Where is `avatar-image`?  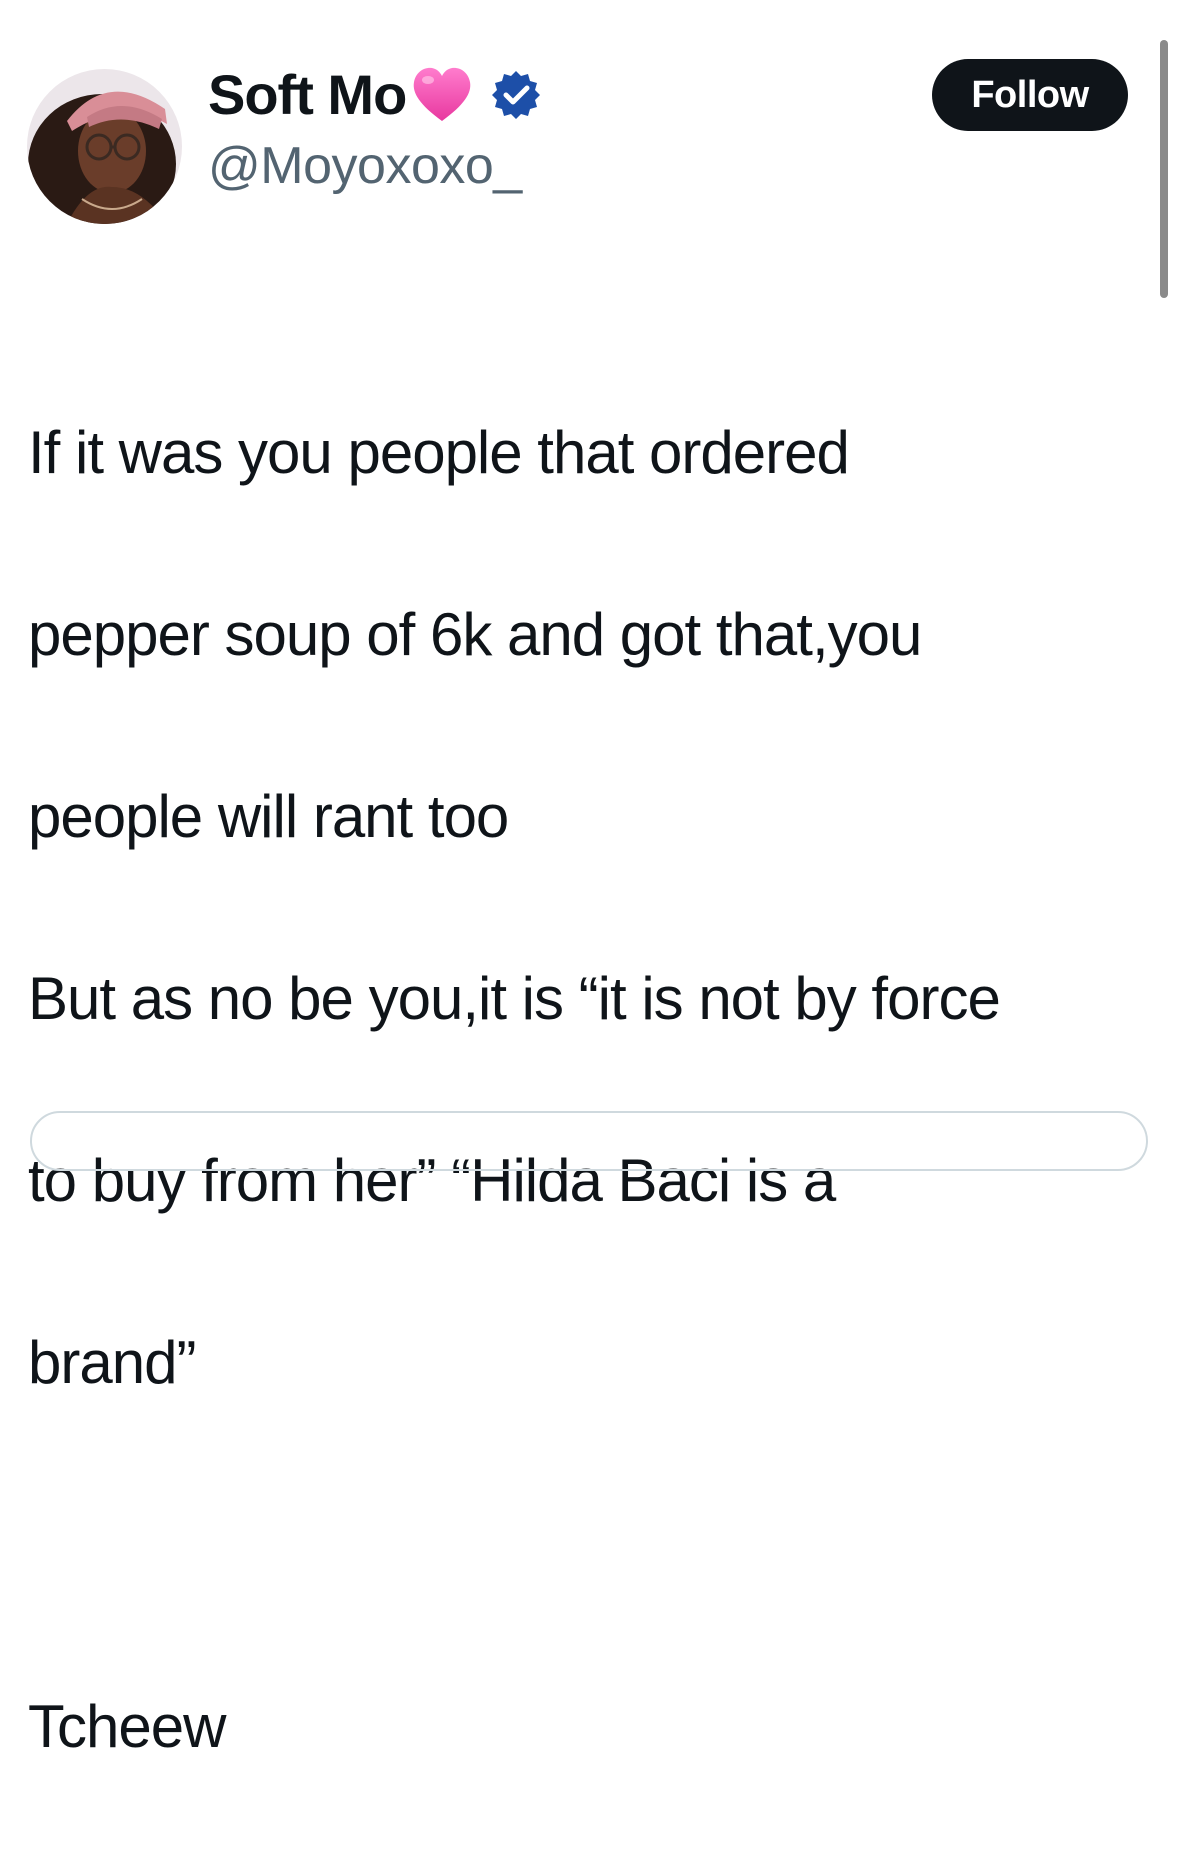 avatar-image is located at coordinates (104, 146).